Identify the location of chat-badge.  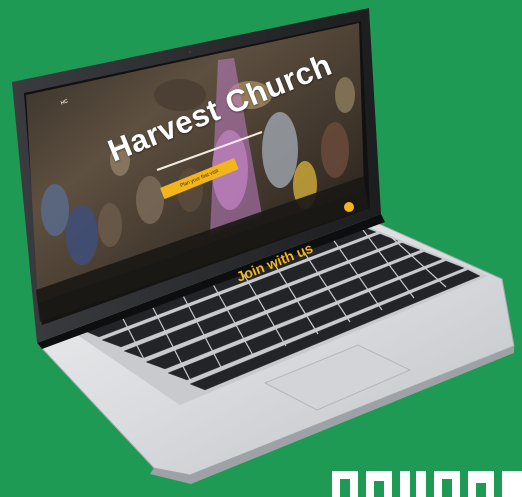
(349, 207).